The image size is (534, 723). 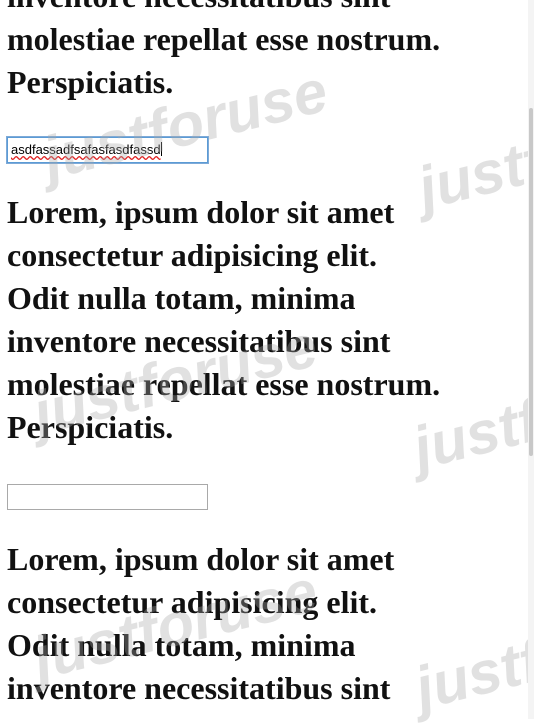 What do you see at coordinates (531, 282) in the screenshot?
I see `scrollbar-thumb` at bounding box center [531, 282].